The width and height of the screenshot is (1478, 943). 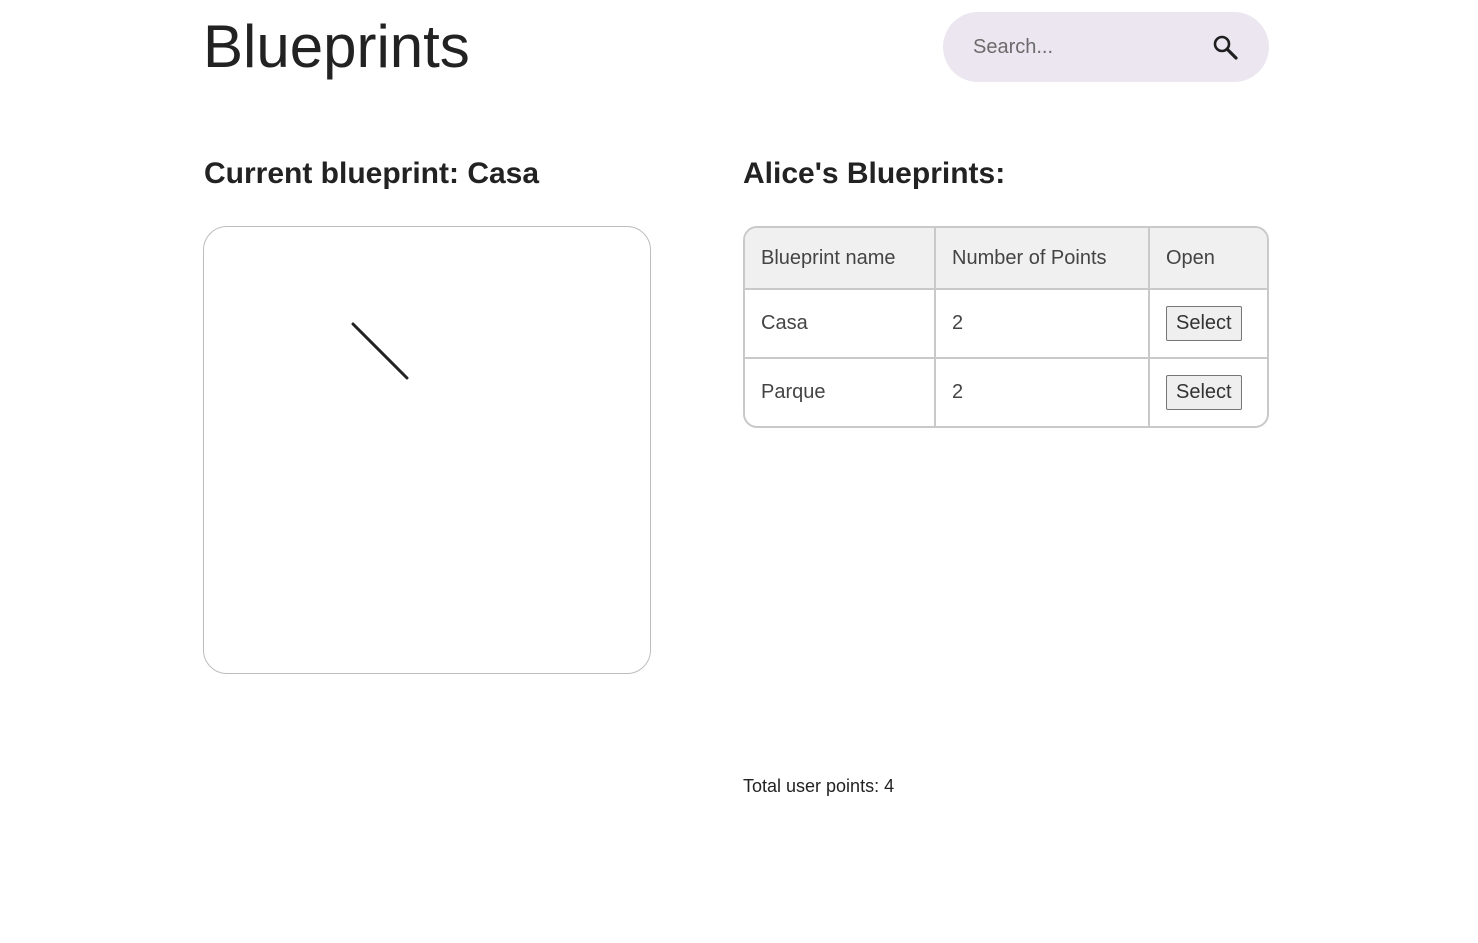 I want to click on search-bar, so click(x=1106, y=47).